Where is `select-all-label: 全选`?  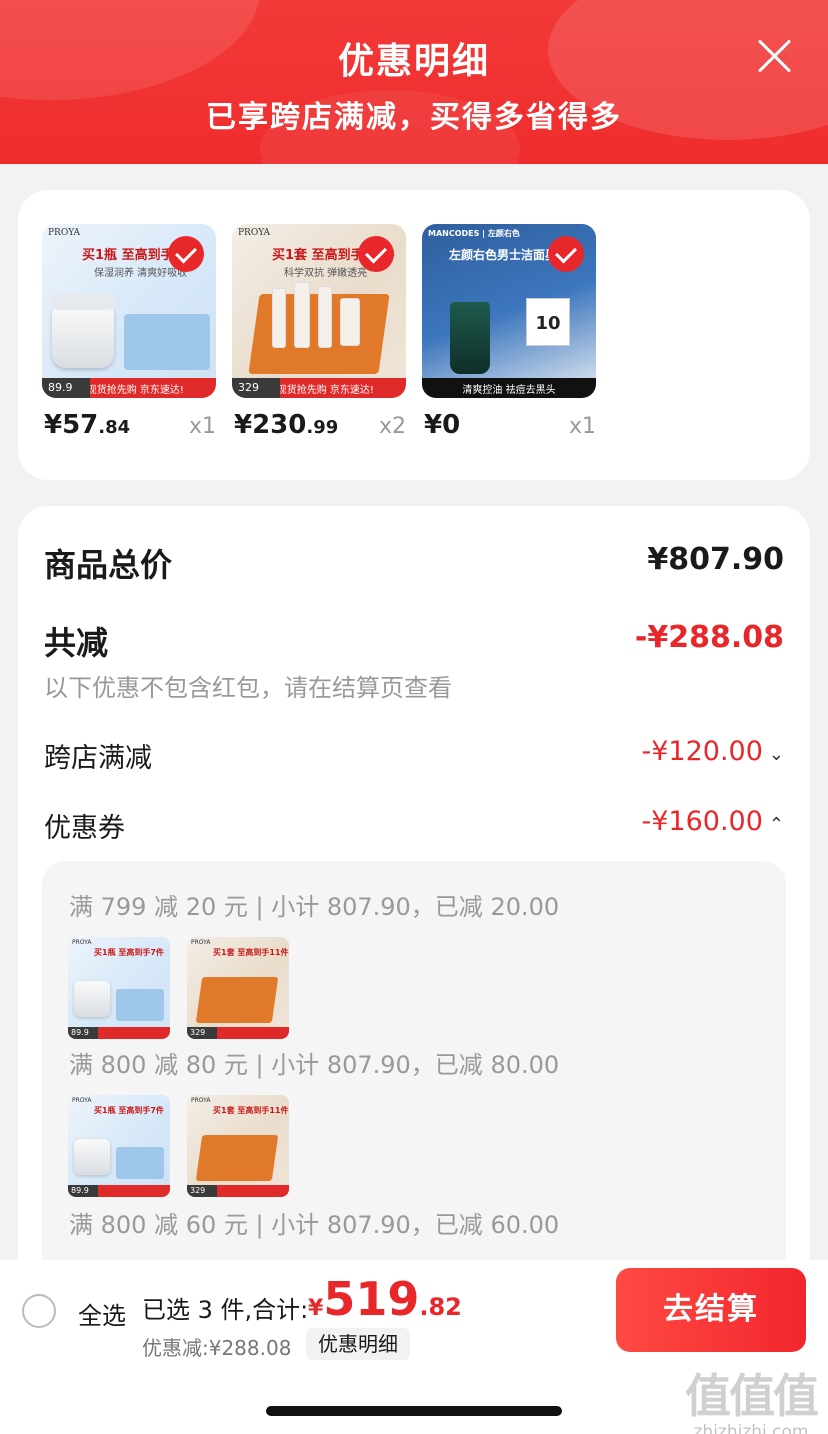
select-all-label: 全选 is located at coordinates (102, 1313).